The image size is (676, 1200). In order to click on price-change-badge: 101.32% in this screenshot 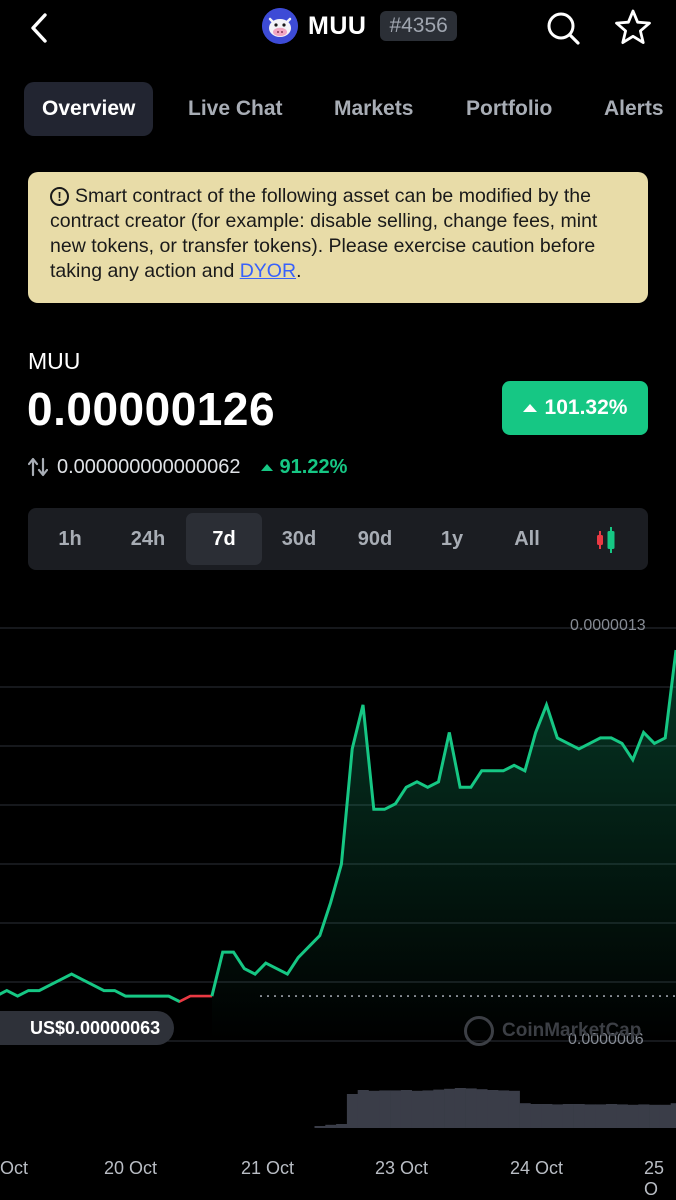, I will do `click(575, 408)`.